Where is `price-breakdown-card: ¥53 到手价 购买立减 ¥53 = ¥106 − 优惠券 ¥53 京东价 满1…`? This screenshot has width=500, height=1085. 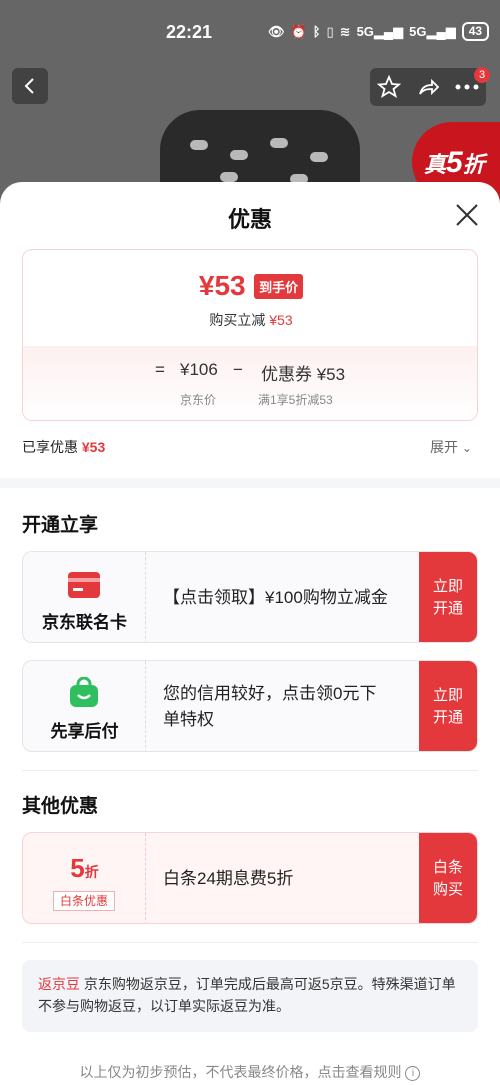 price-breakdown-card: ¥53 到手价 购买立减 ¥53 = ¥106 − 优惠券 ¥53 京东价 满1… is located at coordinates (250, 335).